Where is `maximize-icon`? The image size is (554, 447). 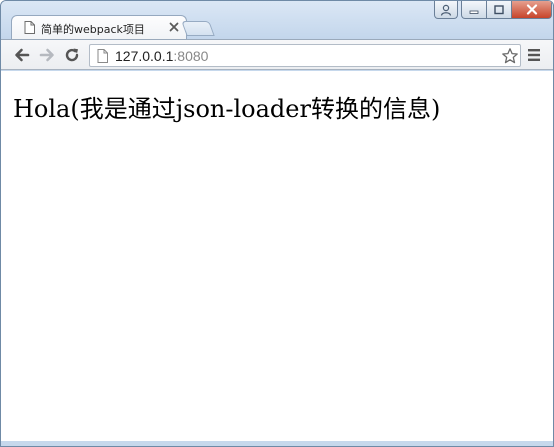 maximize-icon is located at coordinates (499, 9).